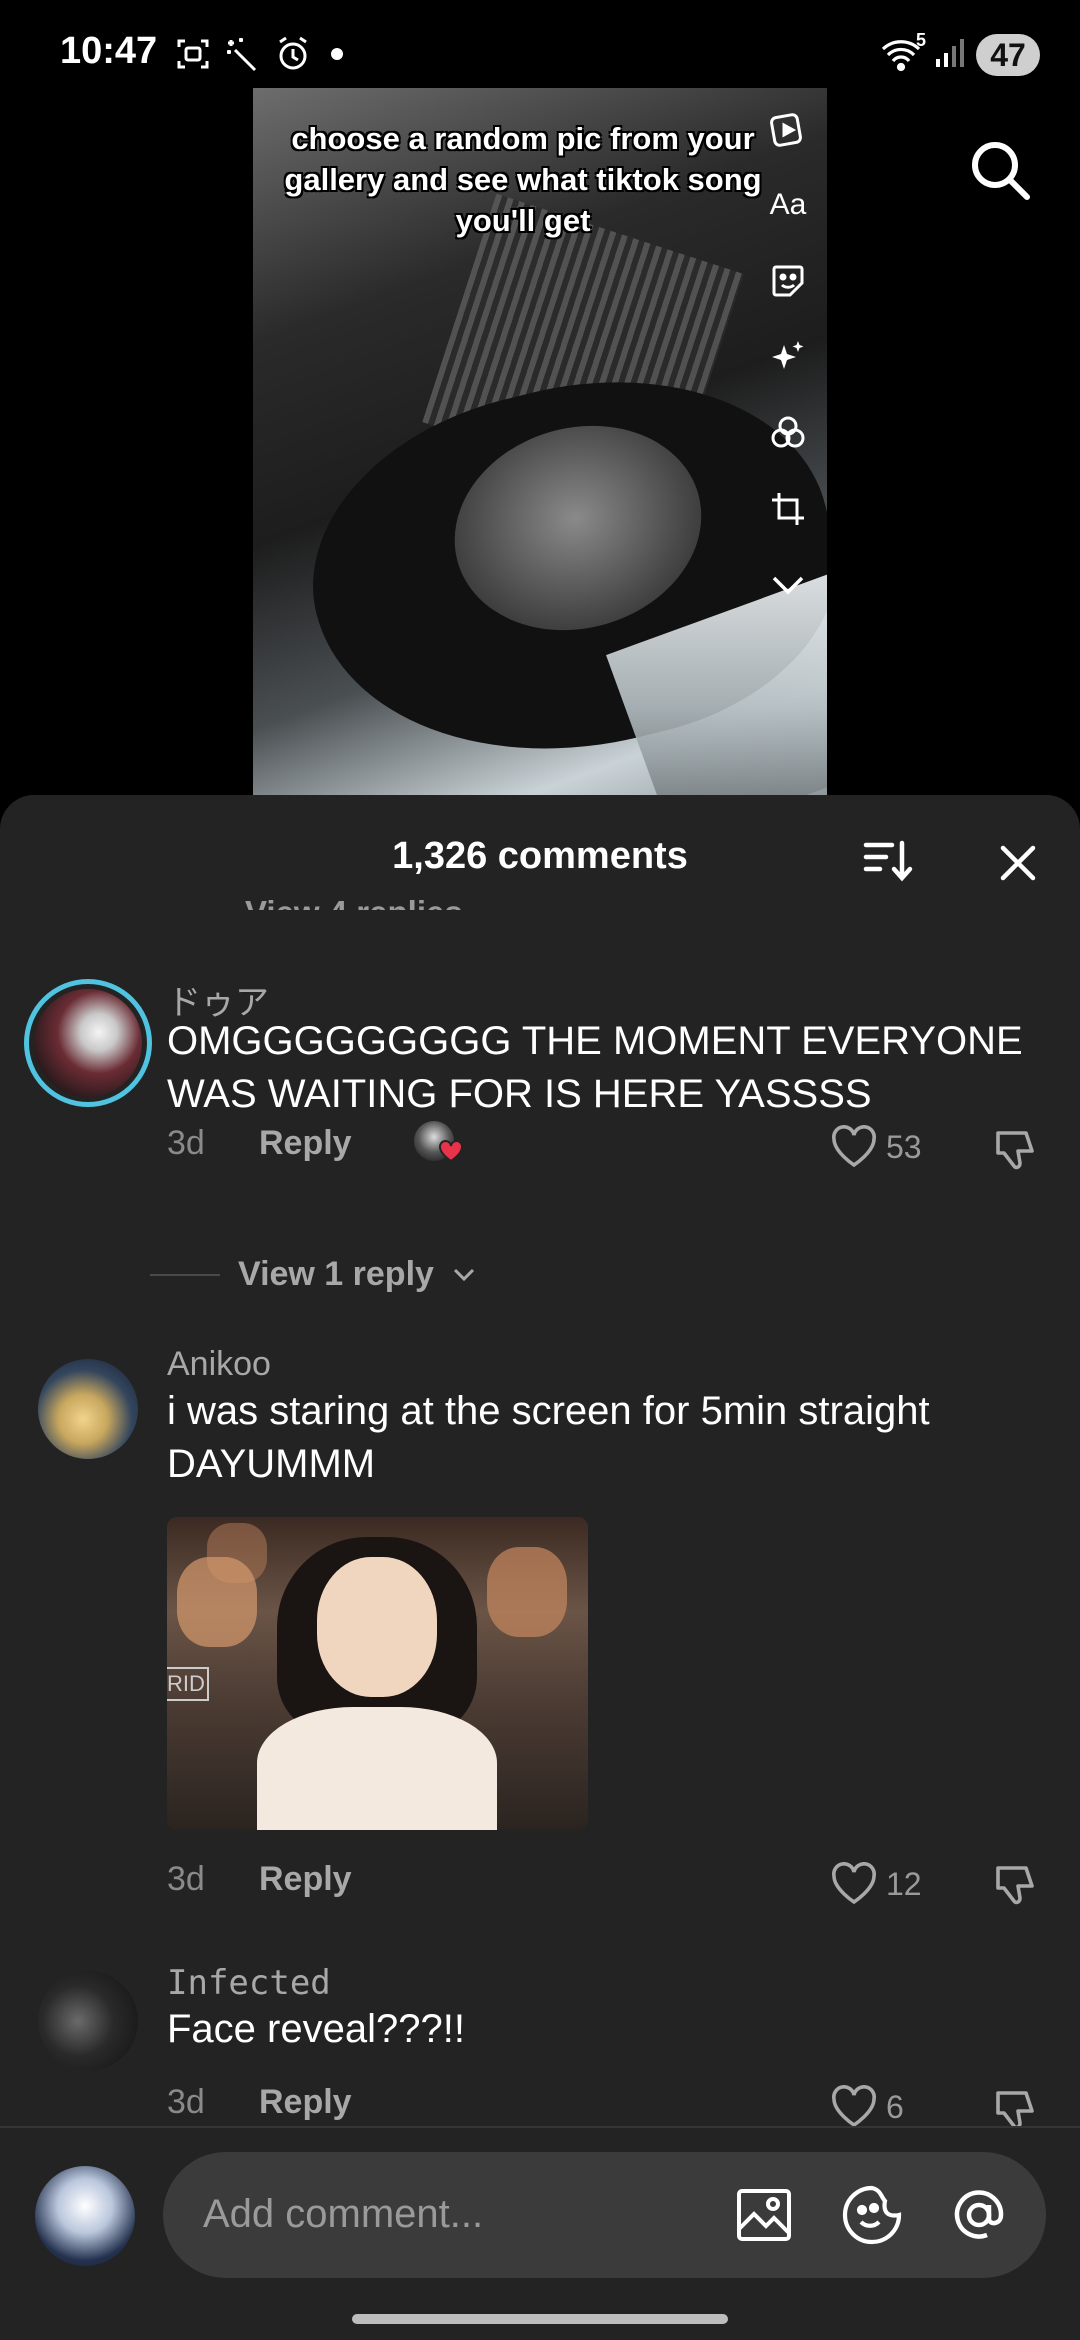  Describe the element at coordinates (109, 51) in the screenshot. I see `status-time: 10:47` at that location.